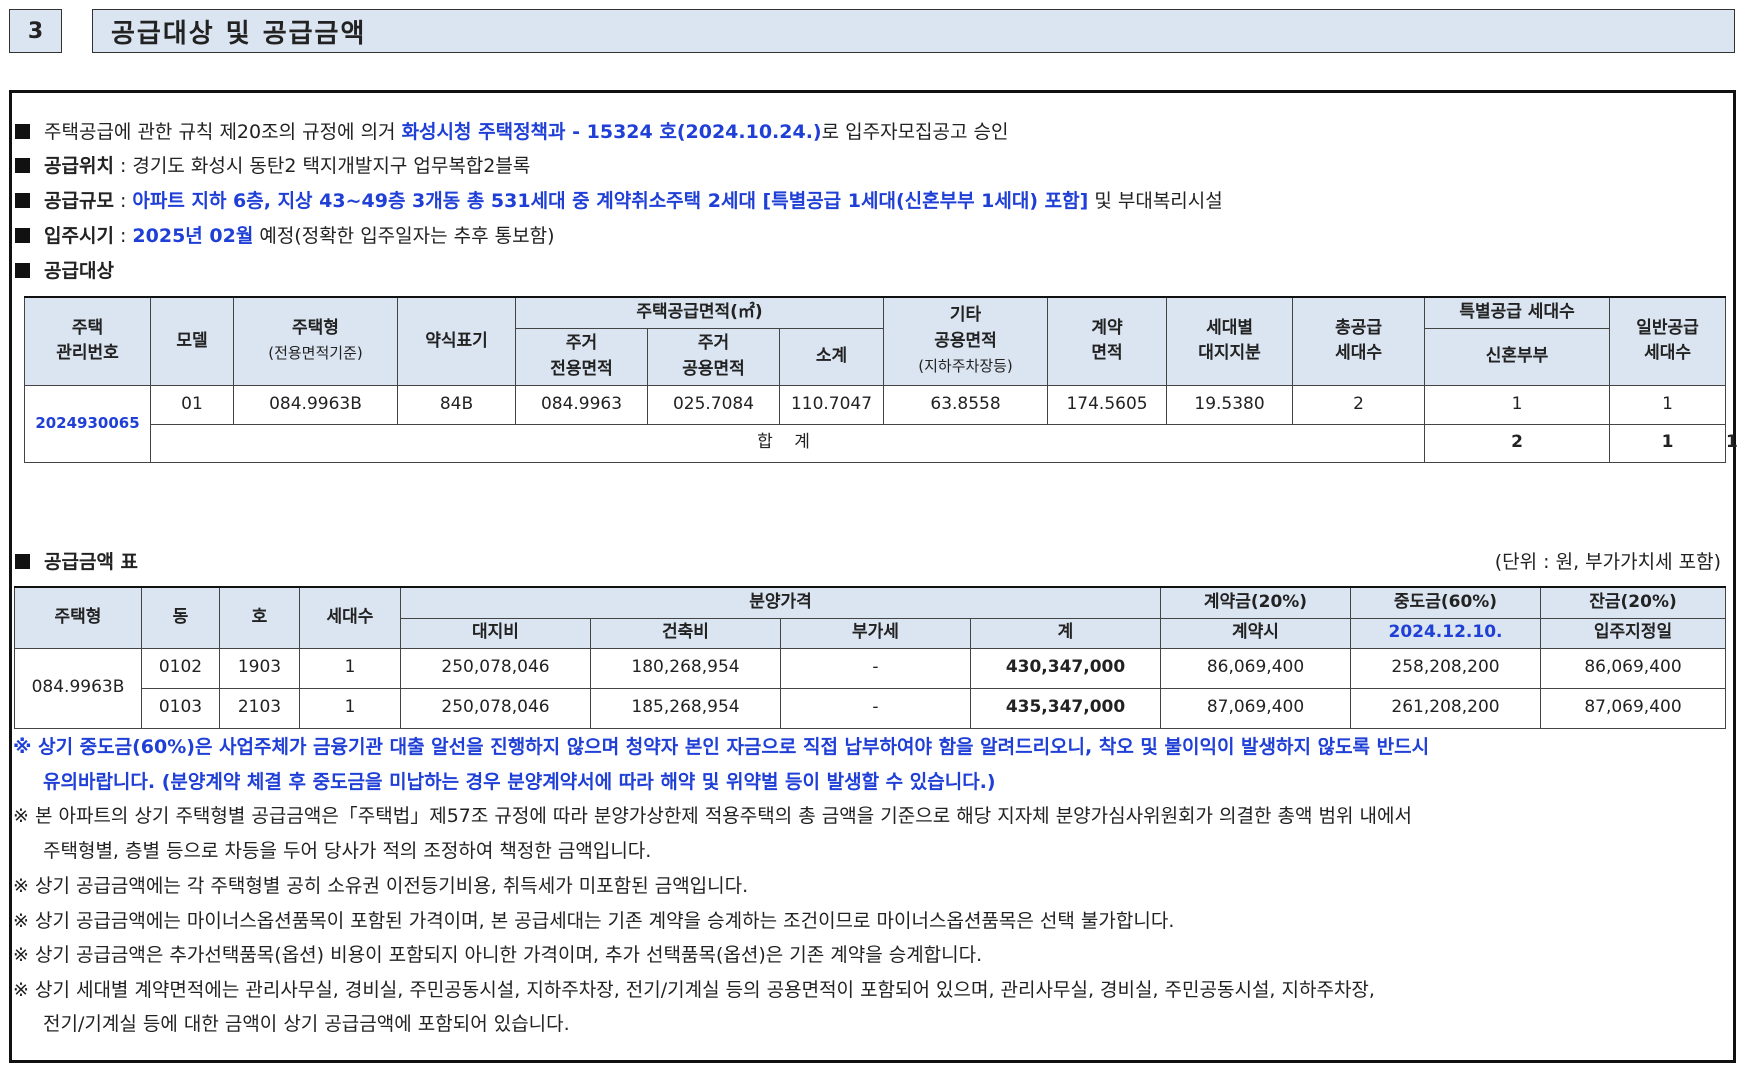 This screenshot has width=1743, height=1068. Describe the element at coordinates (685, 633) in the screenshot. I see `header-build-cost: 건축비` at that location.